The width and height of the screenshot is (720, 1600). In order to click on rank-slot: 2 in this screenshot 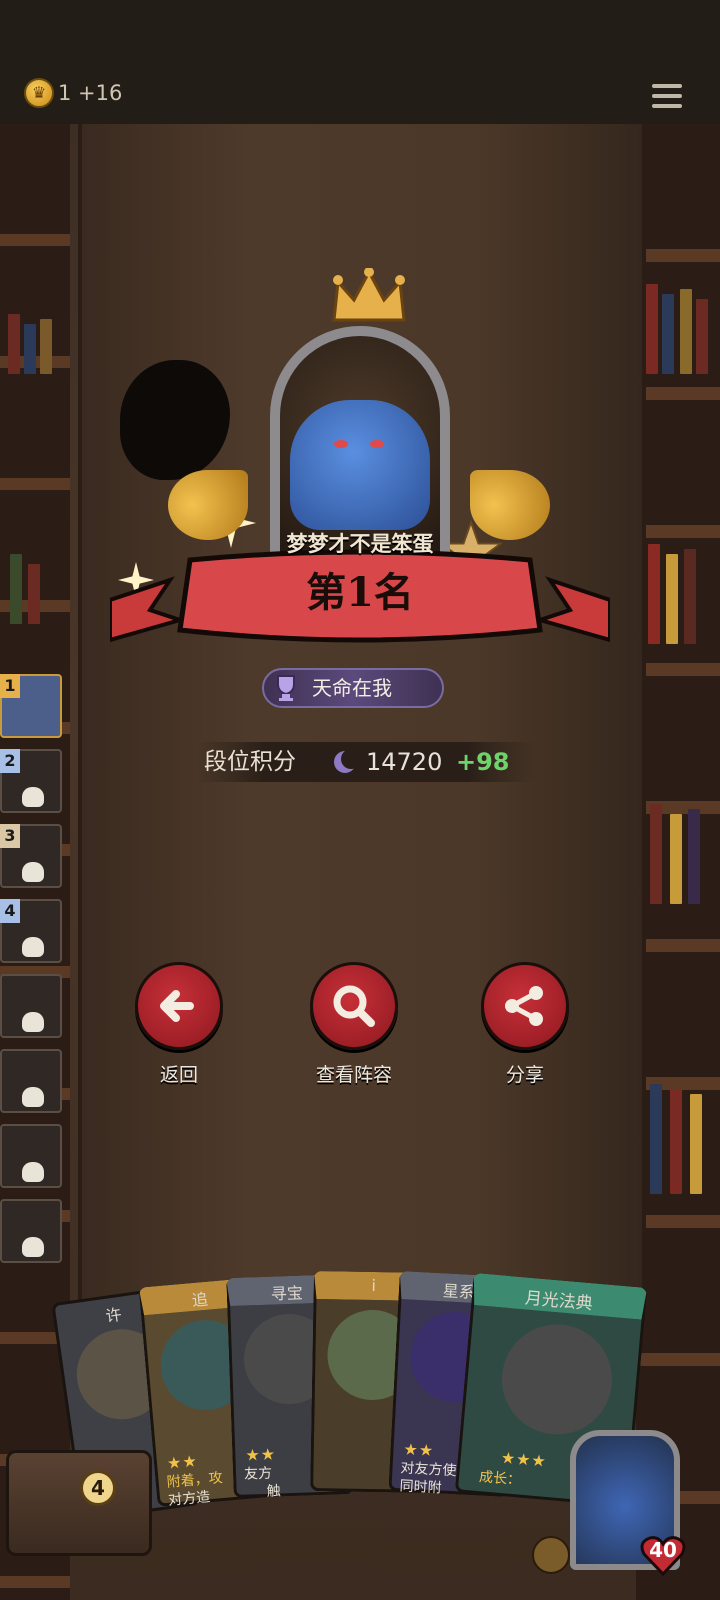, I will do `click(31, 781)`.